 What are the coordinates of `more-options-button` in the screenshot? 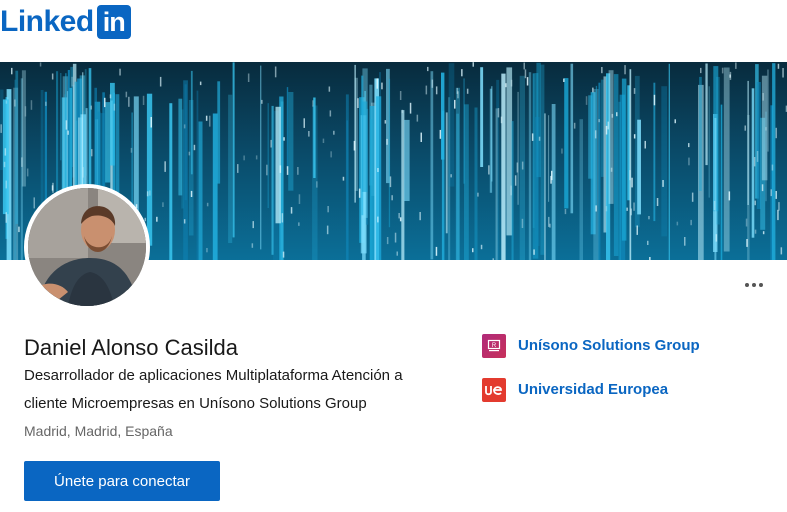 It's located at (754, 285).